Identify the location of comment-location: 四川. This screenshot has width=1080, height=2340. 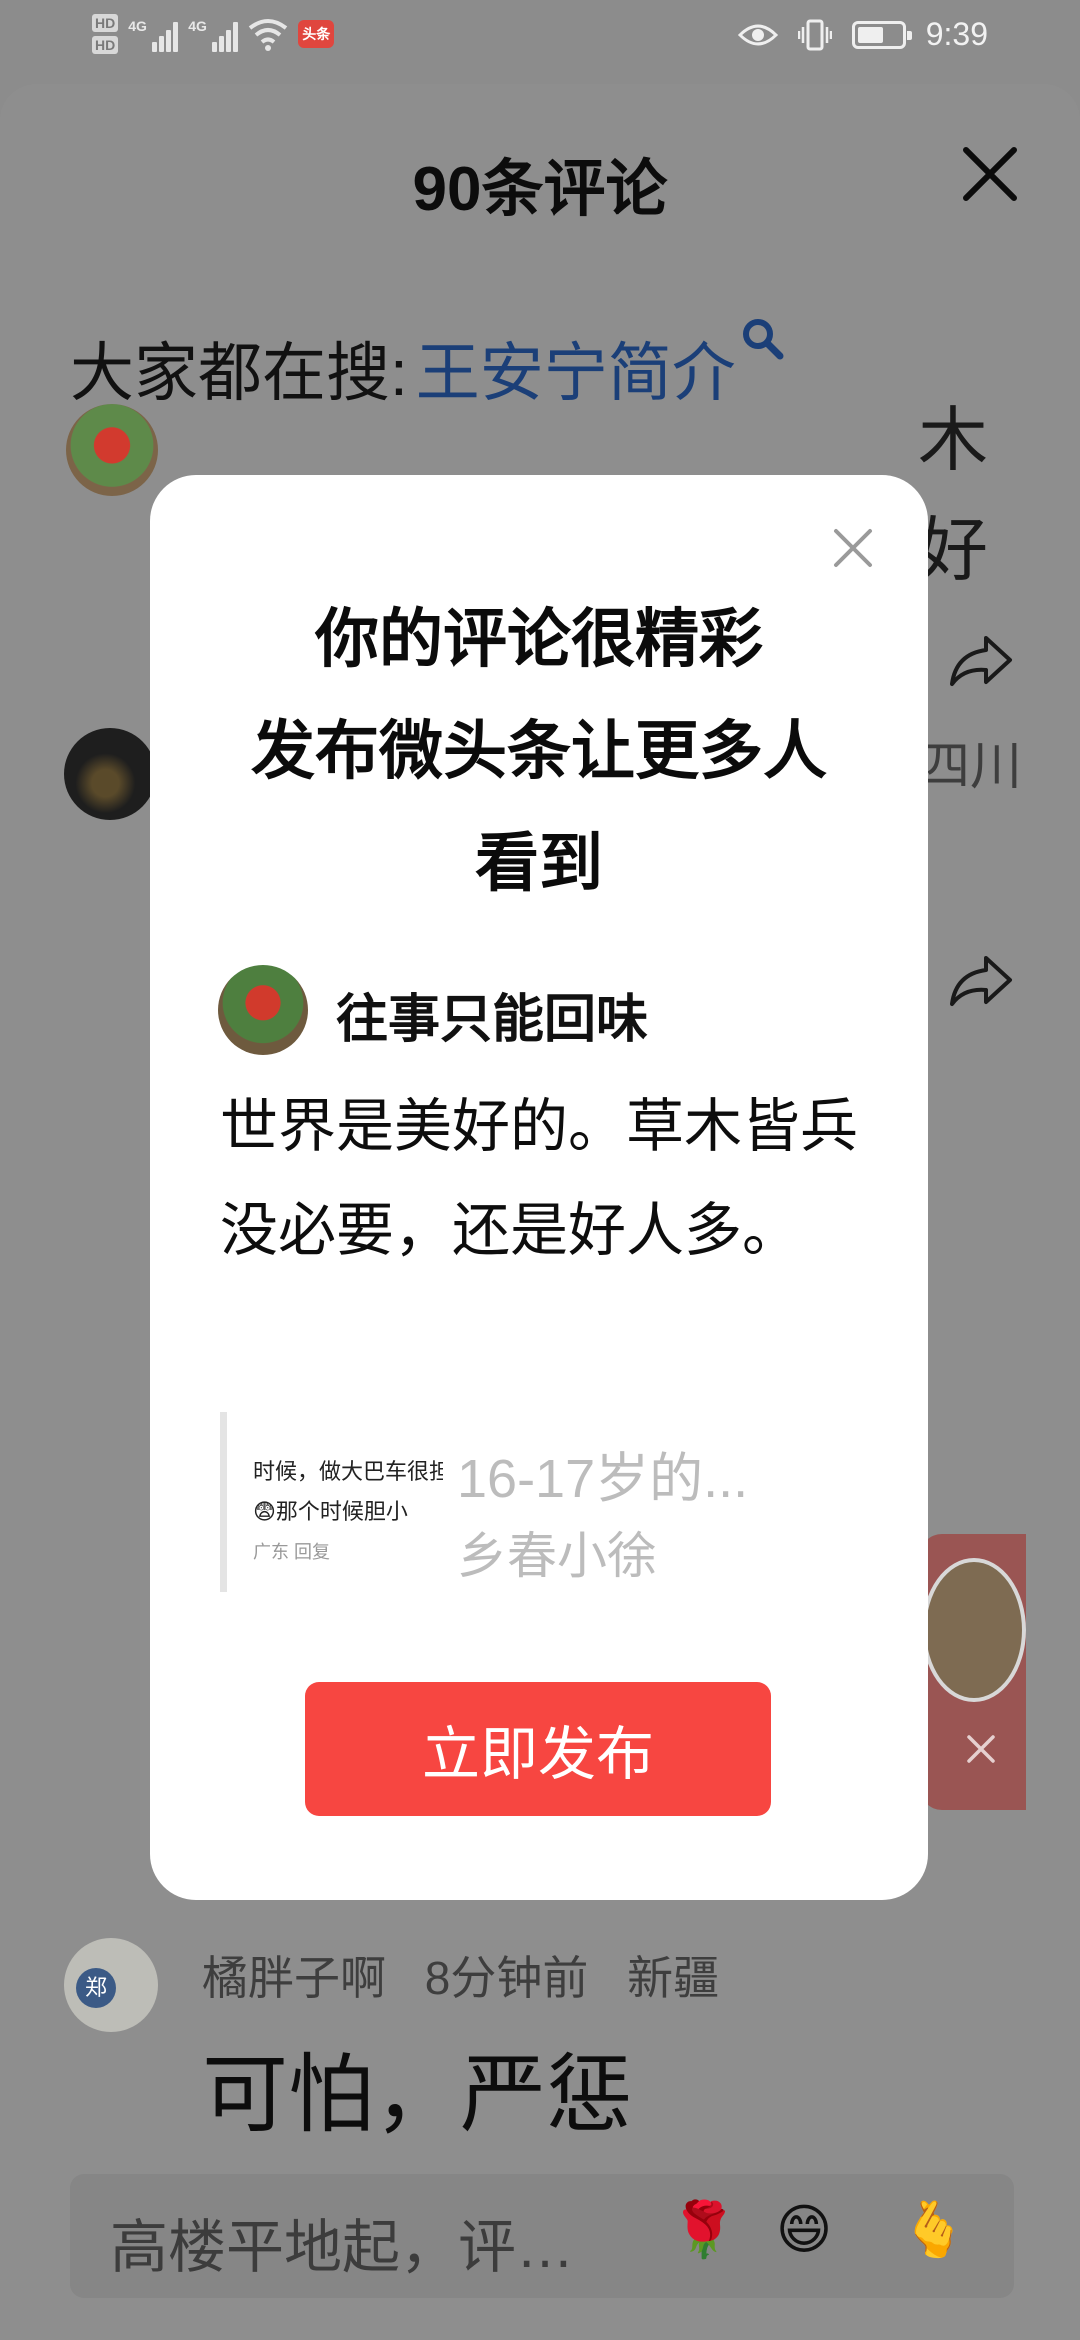
(970, 767).